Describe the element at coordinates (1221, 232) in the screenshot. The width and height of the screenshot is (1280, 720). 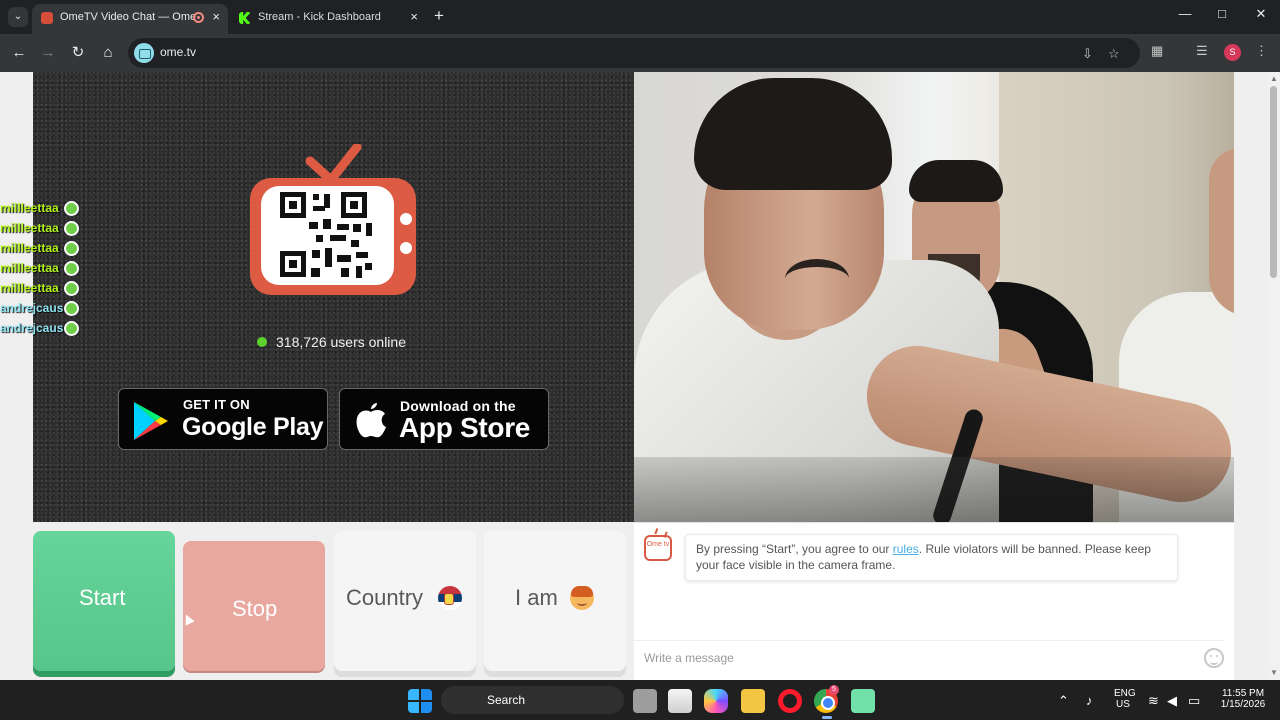
I see `person-face` at that location.